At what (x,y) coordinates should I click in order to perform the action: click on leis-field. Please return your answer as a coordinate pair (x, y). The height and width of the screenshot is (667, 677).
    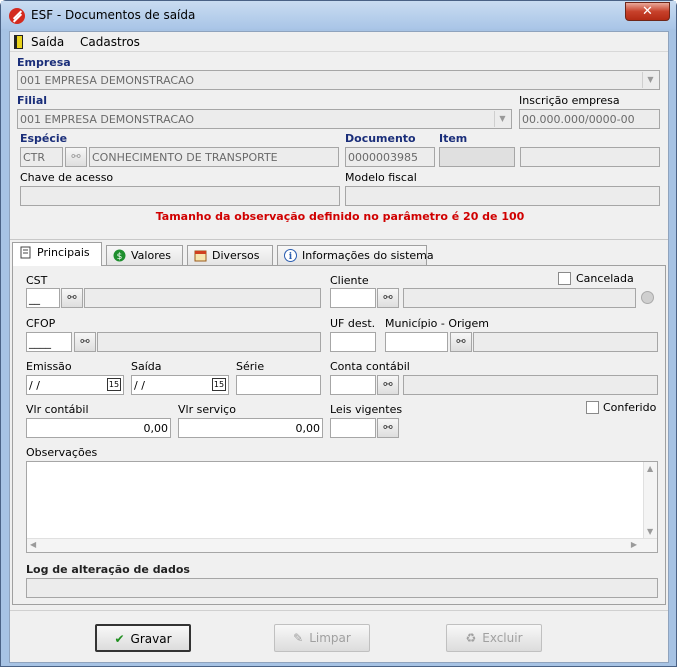
    Looking at the image, I should click on (353, 428).